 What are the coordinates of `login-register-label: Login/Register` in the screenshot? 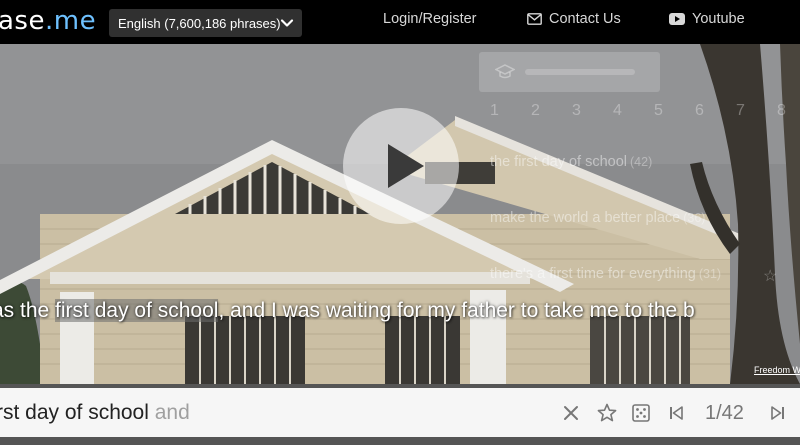 It's located at (430, 19).